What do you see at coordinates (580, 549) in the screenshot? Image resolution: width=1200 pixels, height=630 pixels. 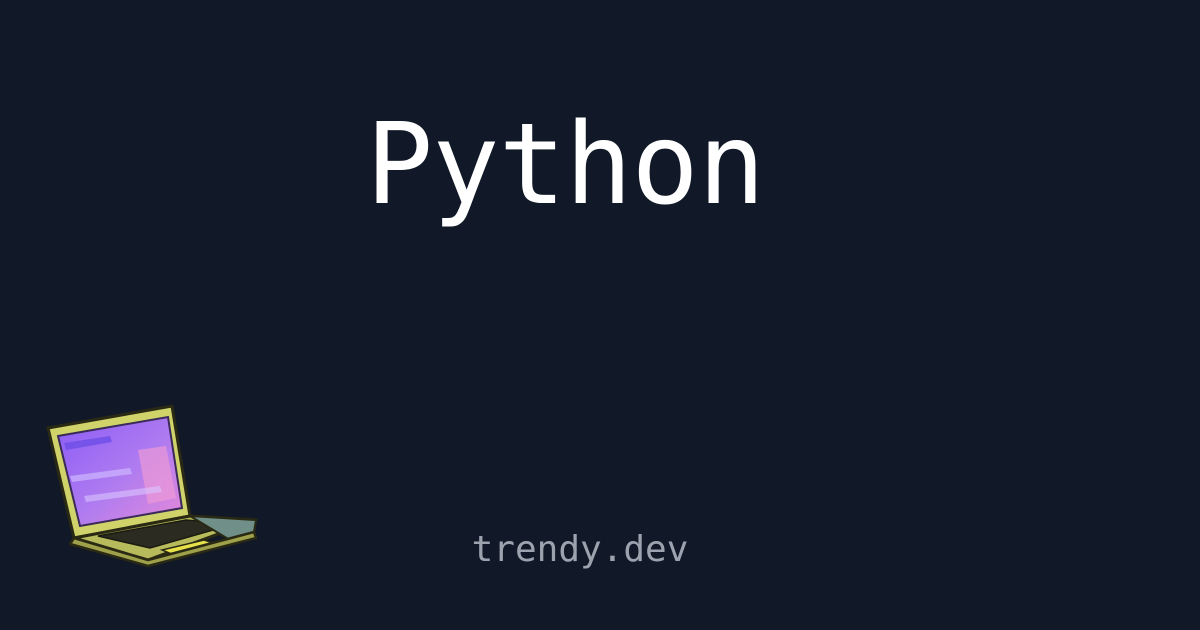 I see `site-domain: trendy.dev` at bounding box center [580, 549].